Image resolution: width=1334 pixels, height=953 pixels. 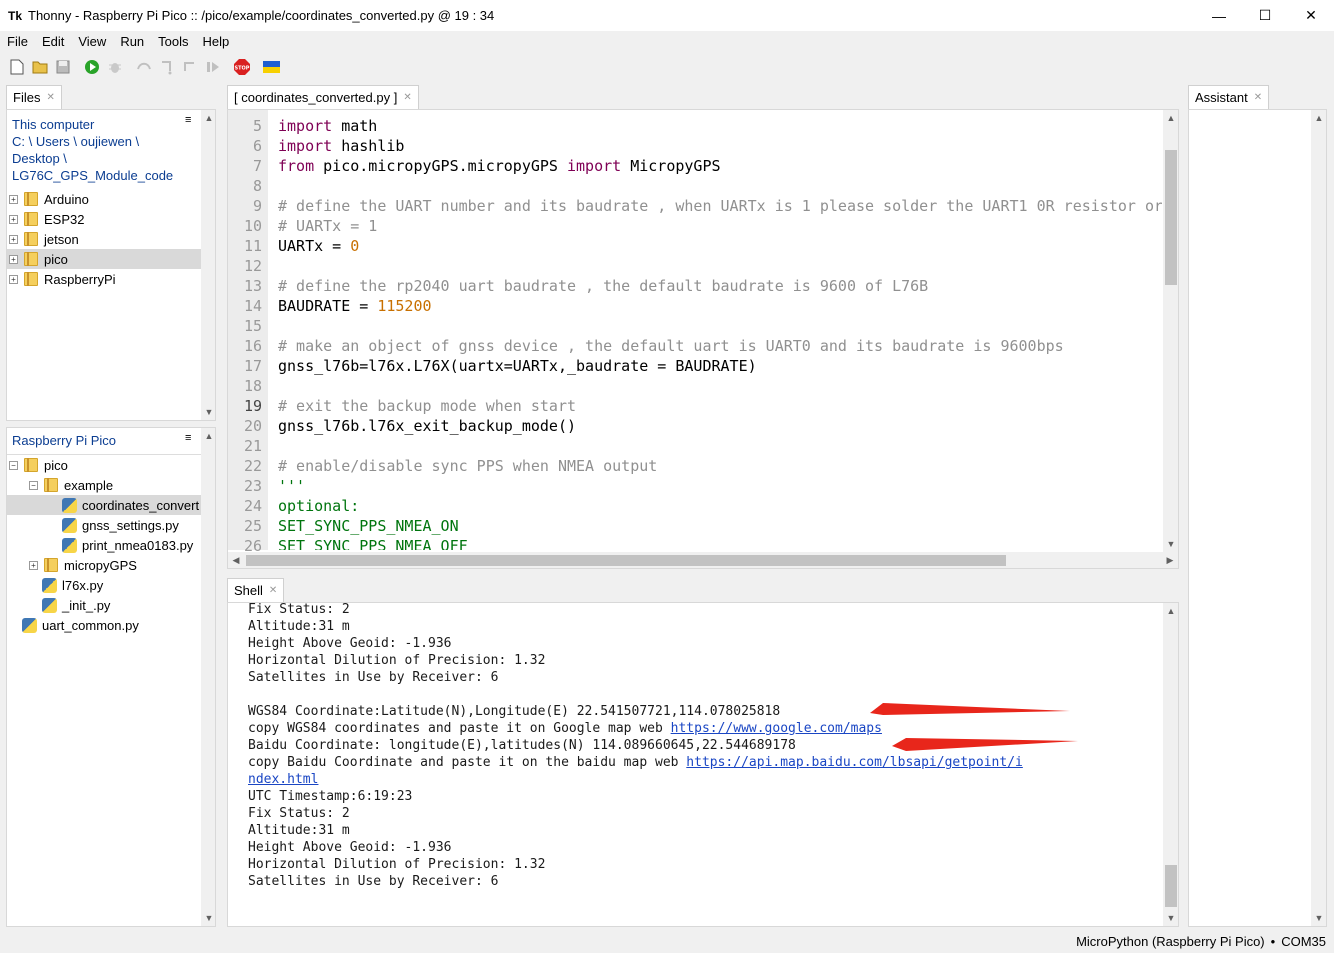 What do you see at coordinates (327, 226) in the screenshot?
I see `code-line: # UARTx = 1` at bounding box center [327, 226].